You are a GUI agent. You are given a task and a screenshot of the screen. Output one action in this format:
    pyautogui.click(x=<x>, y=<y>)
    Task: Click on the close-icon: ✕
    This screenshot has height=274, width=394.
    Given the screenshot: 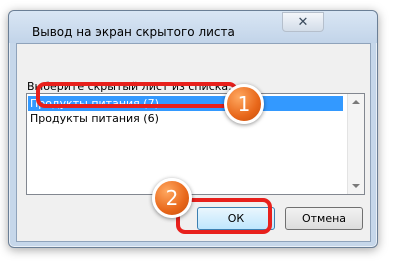 What is the action you would take?
    pyautogui.click(x=303, y=22)
    